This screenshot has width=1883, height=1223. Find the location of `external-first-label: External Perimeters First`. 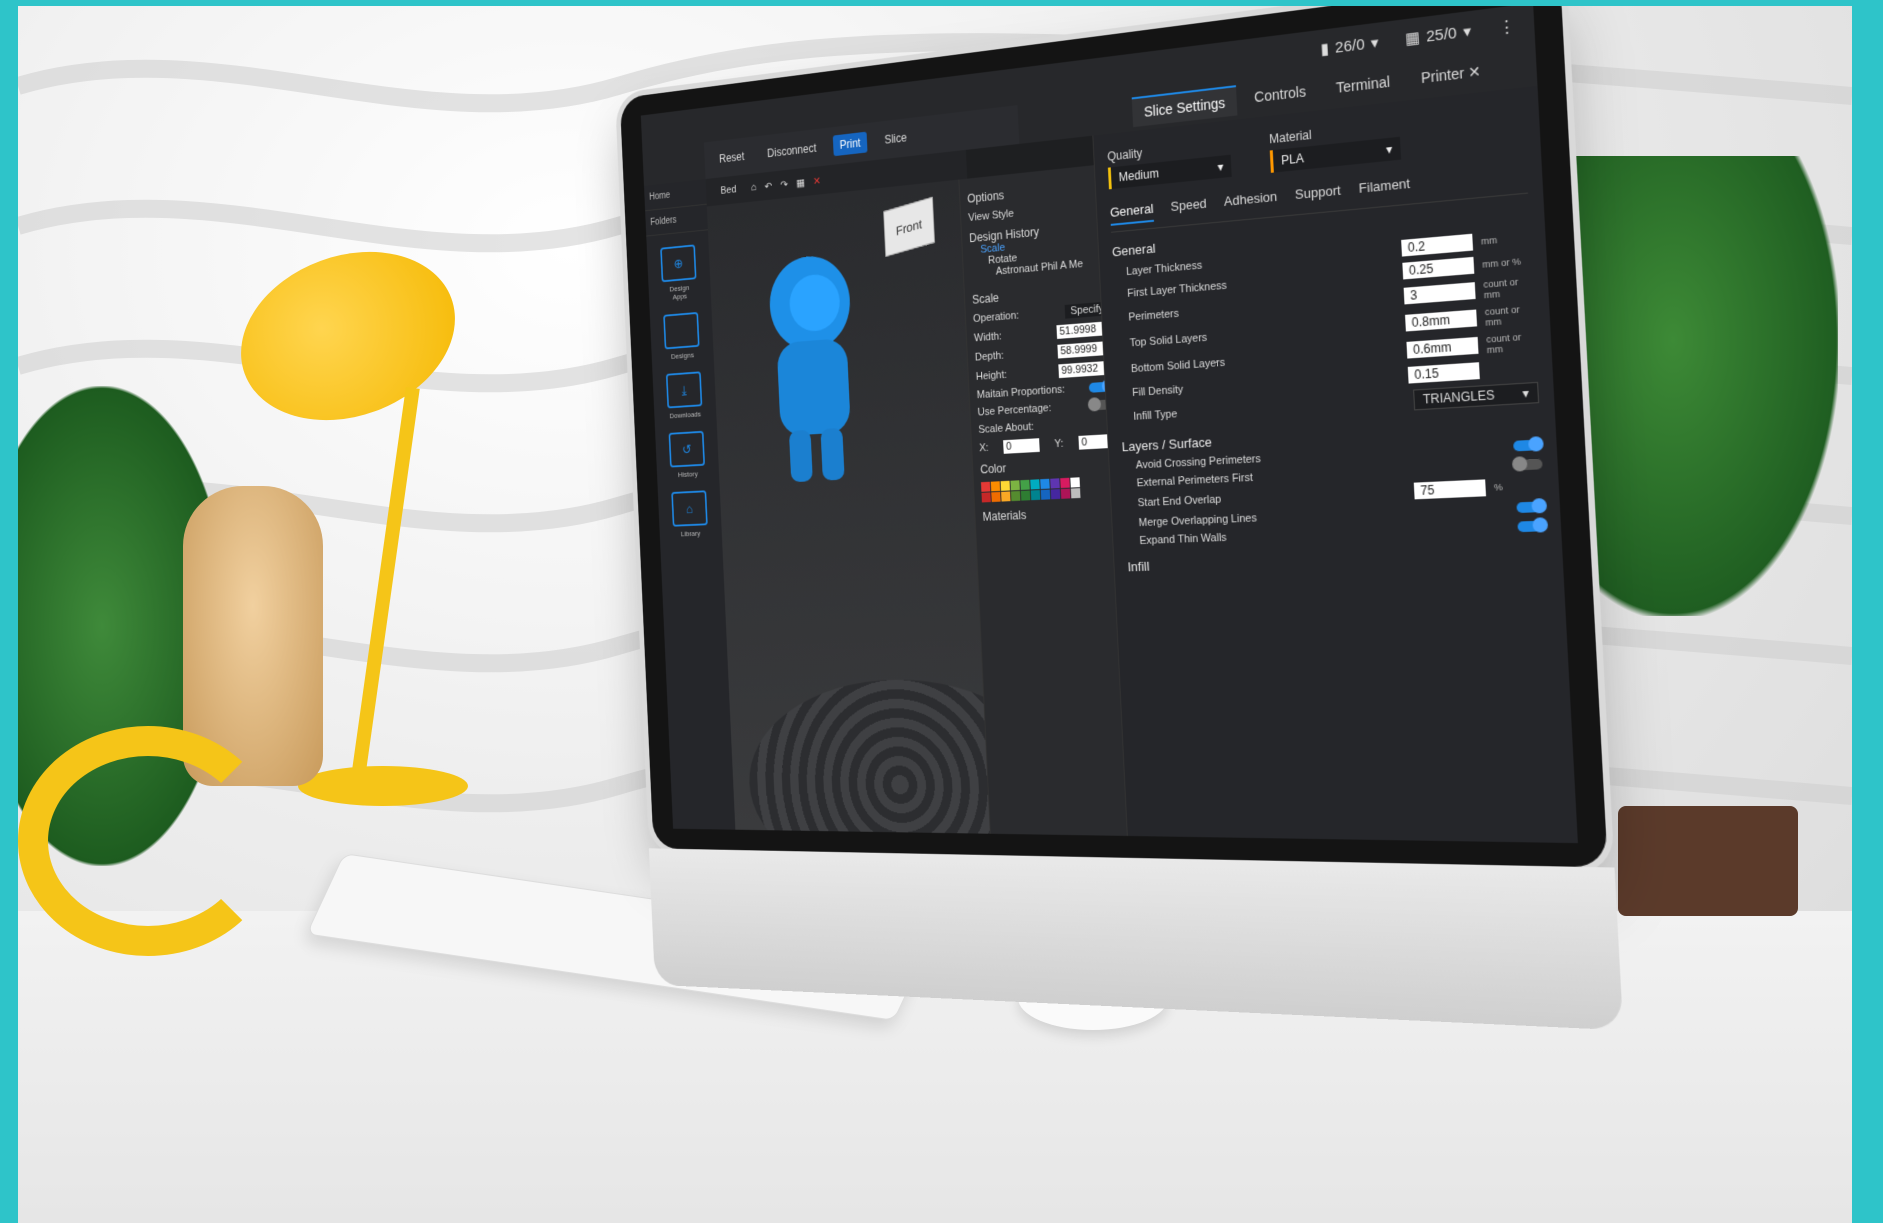

external-first-label: External Perimeters First is located at coordinates (1194, 481).